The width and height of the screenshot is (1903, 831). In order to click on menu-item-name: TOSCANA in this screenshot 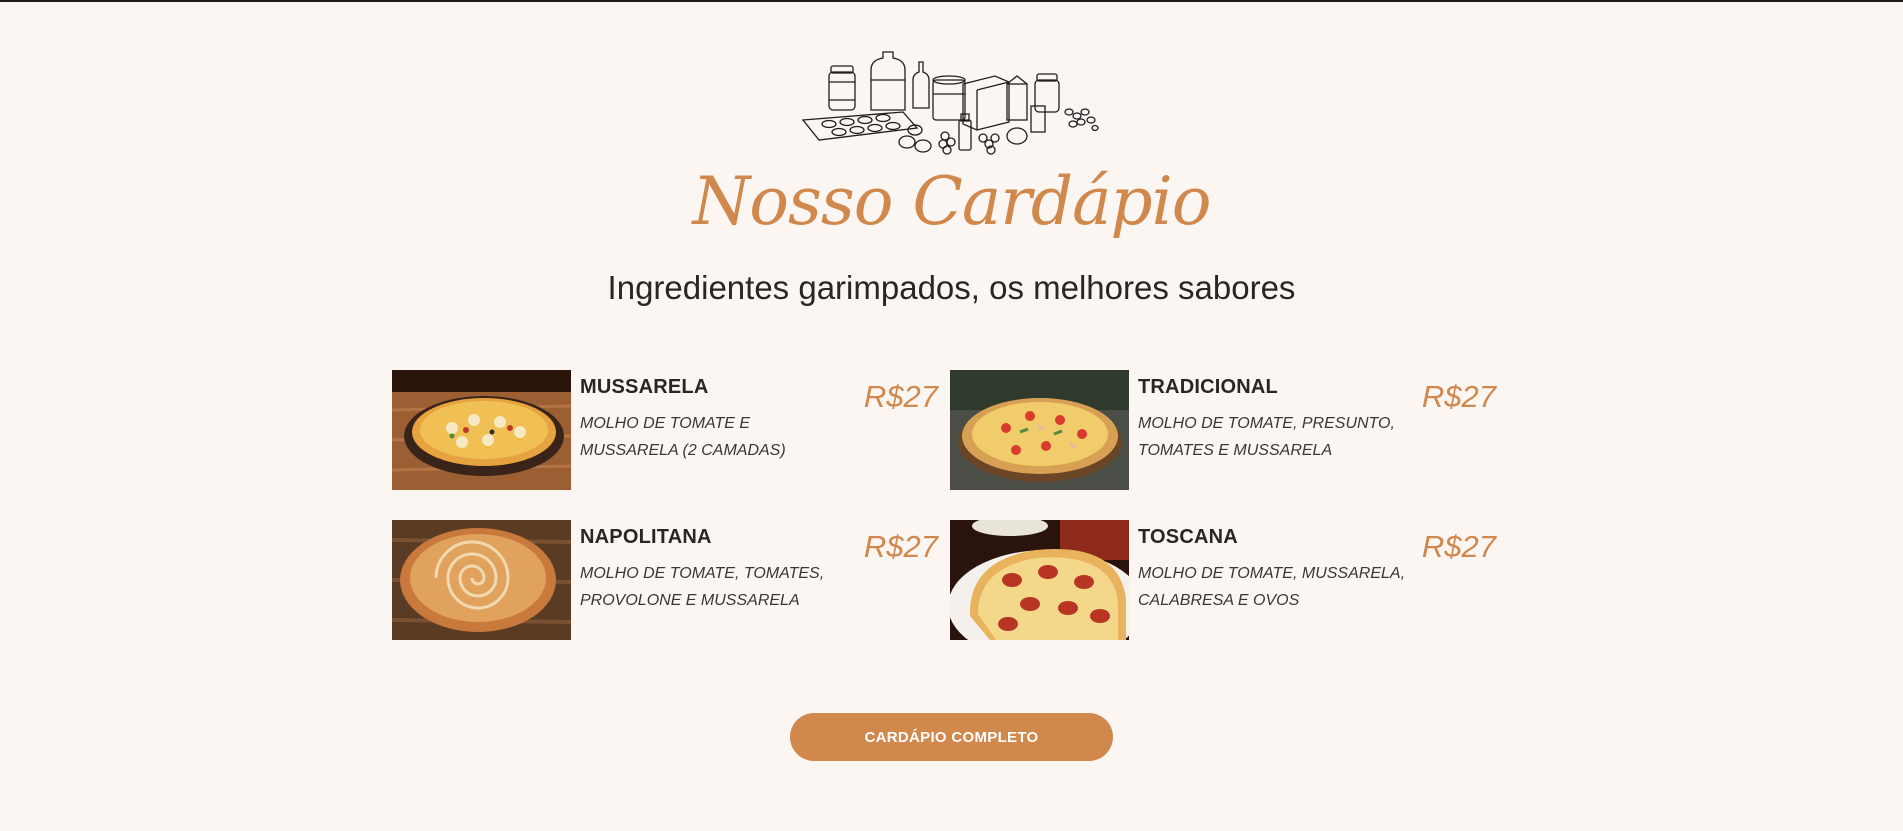, I will do `click(1188, 537)`.